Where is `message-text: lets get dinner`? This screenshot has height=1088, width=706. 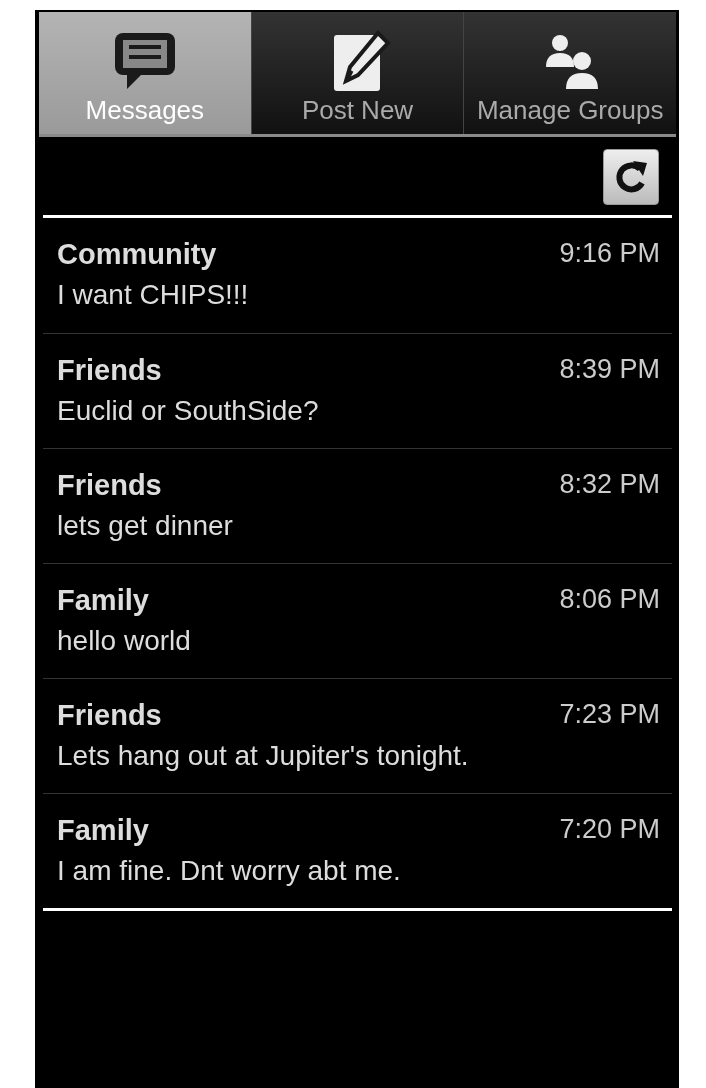
message-text: lets get dinner is located at coordinates (145, 526).